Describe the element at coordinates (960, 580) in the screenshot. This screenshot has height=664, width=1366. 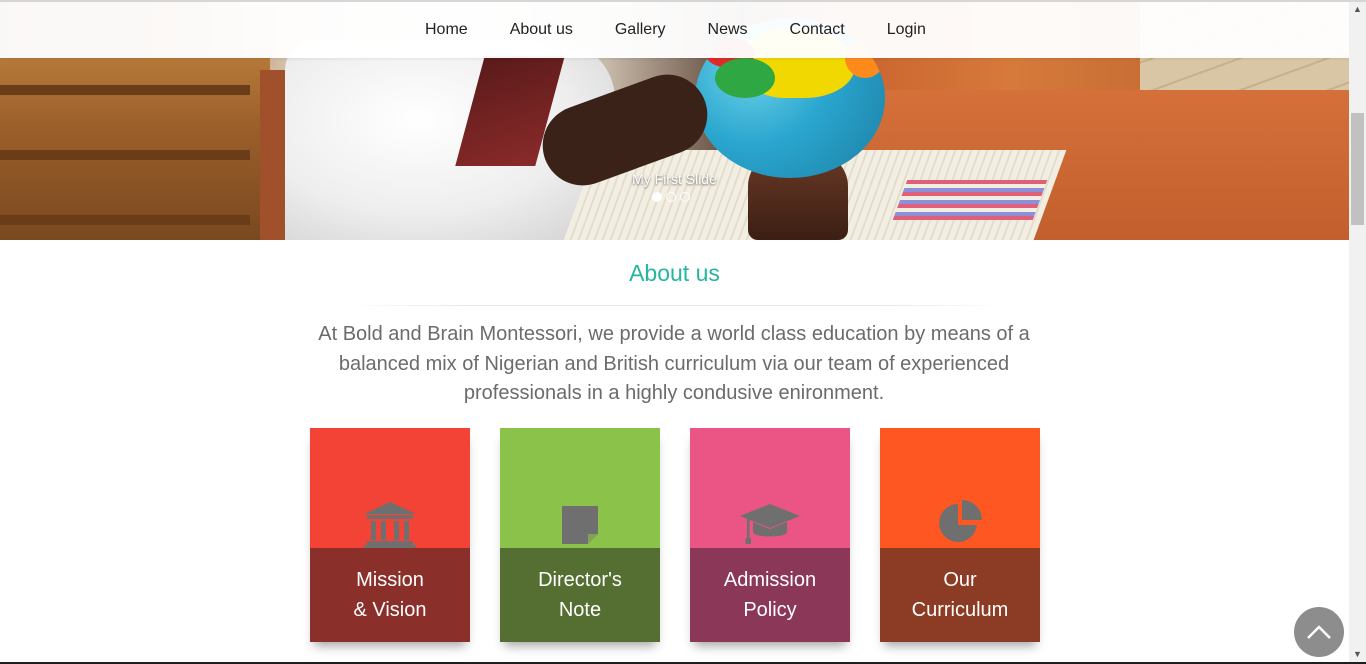
I see `card-label-line1: Our` at that location.